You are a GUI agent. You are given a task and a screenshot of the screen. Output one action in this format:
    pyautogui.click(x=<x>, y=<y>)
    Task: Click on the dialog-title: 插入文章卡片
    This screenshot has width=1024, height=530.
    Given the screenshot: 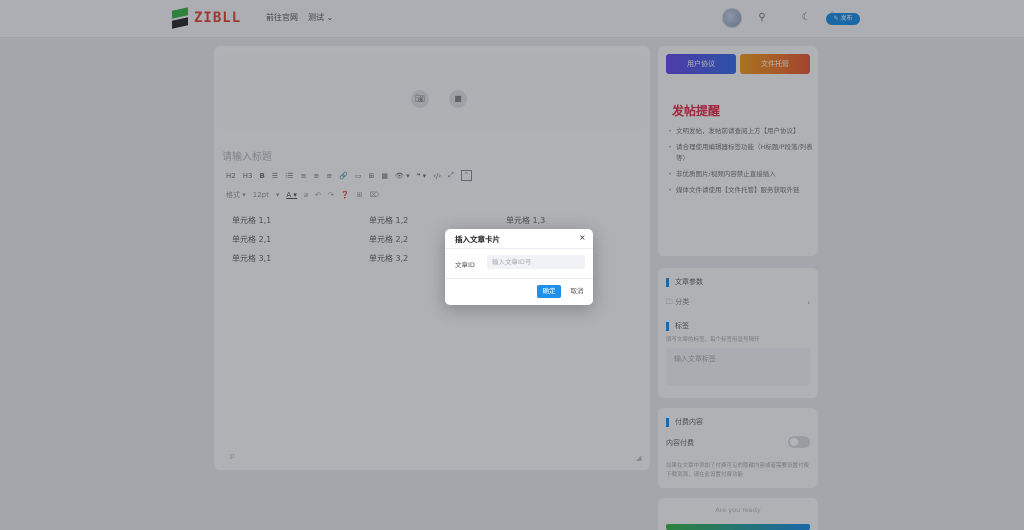 What is the action you would take?
    pyautogui.click(x=477, y=239)
    